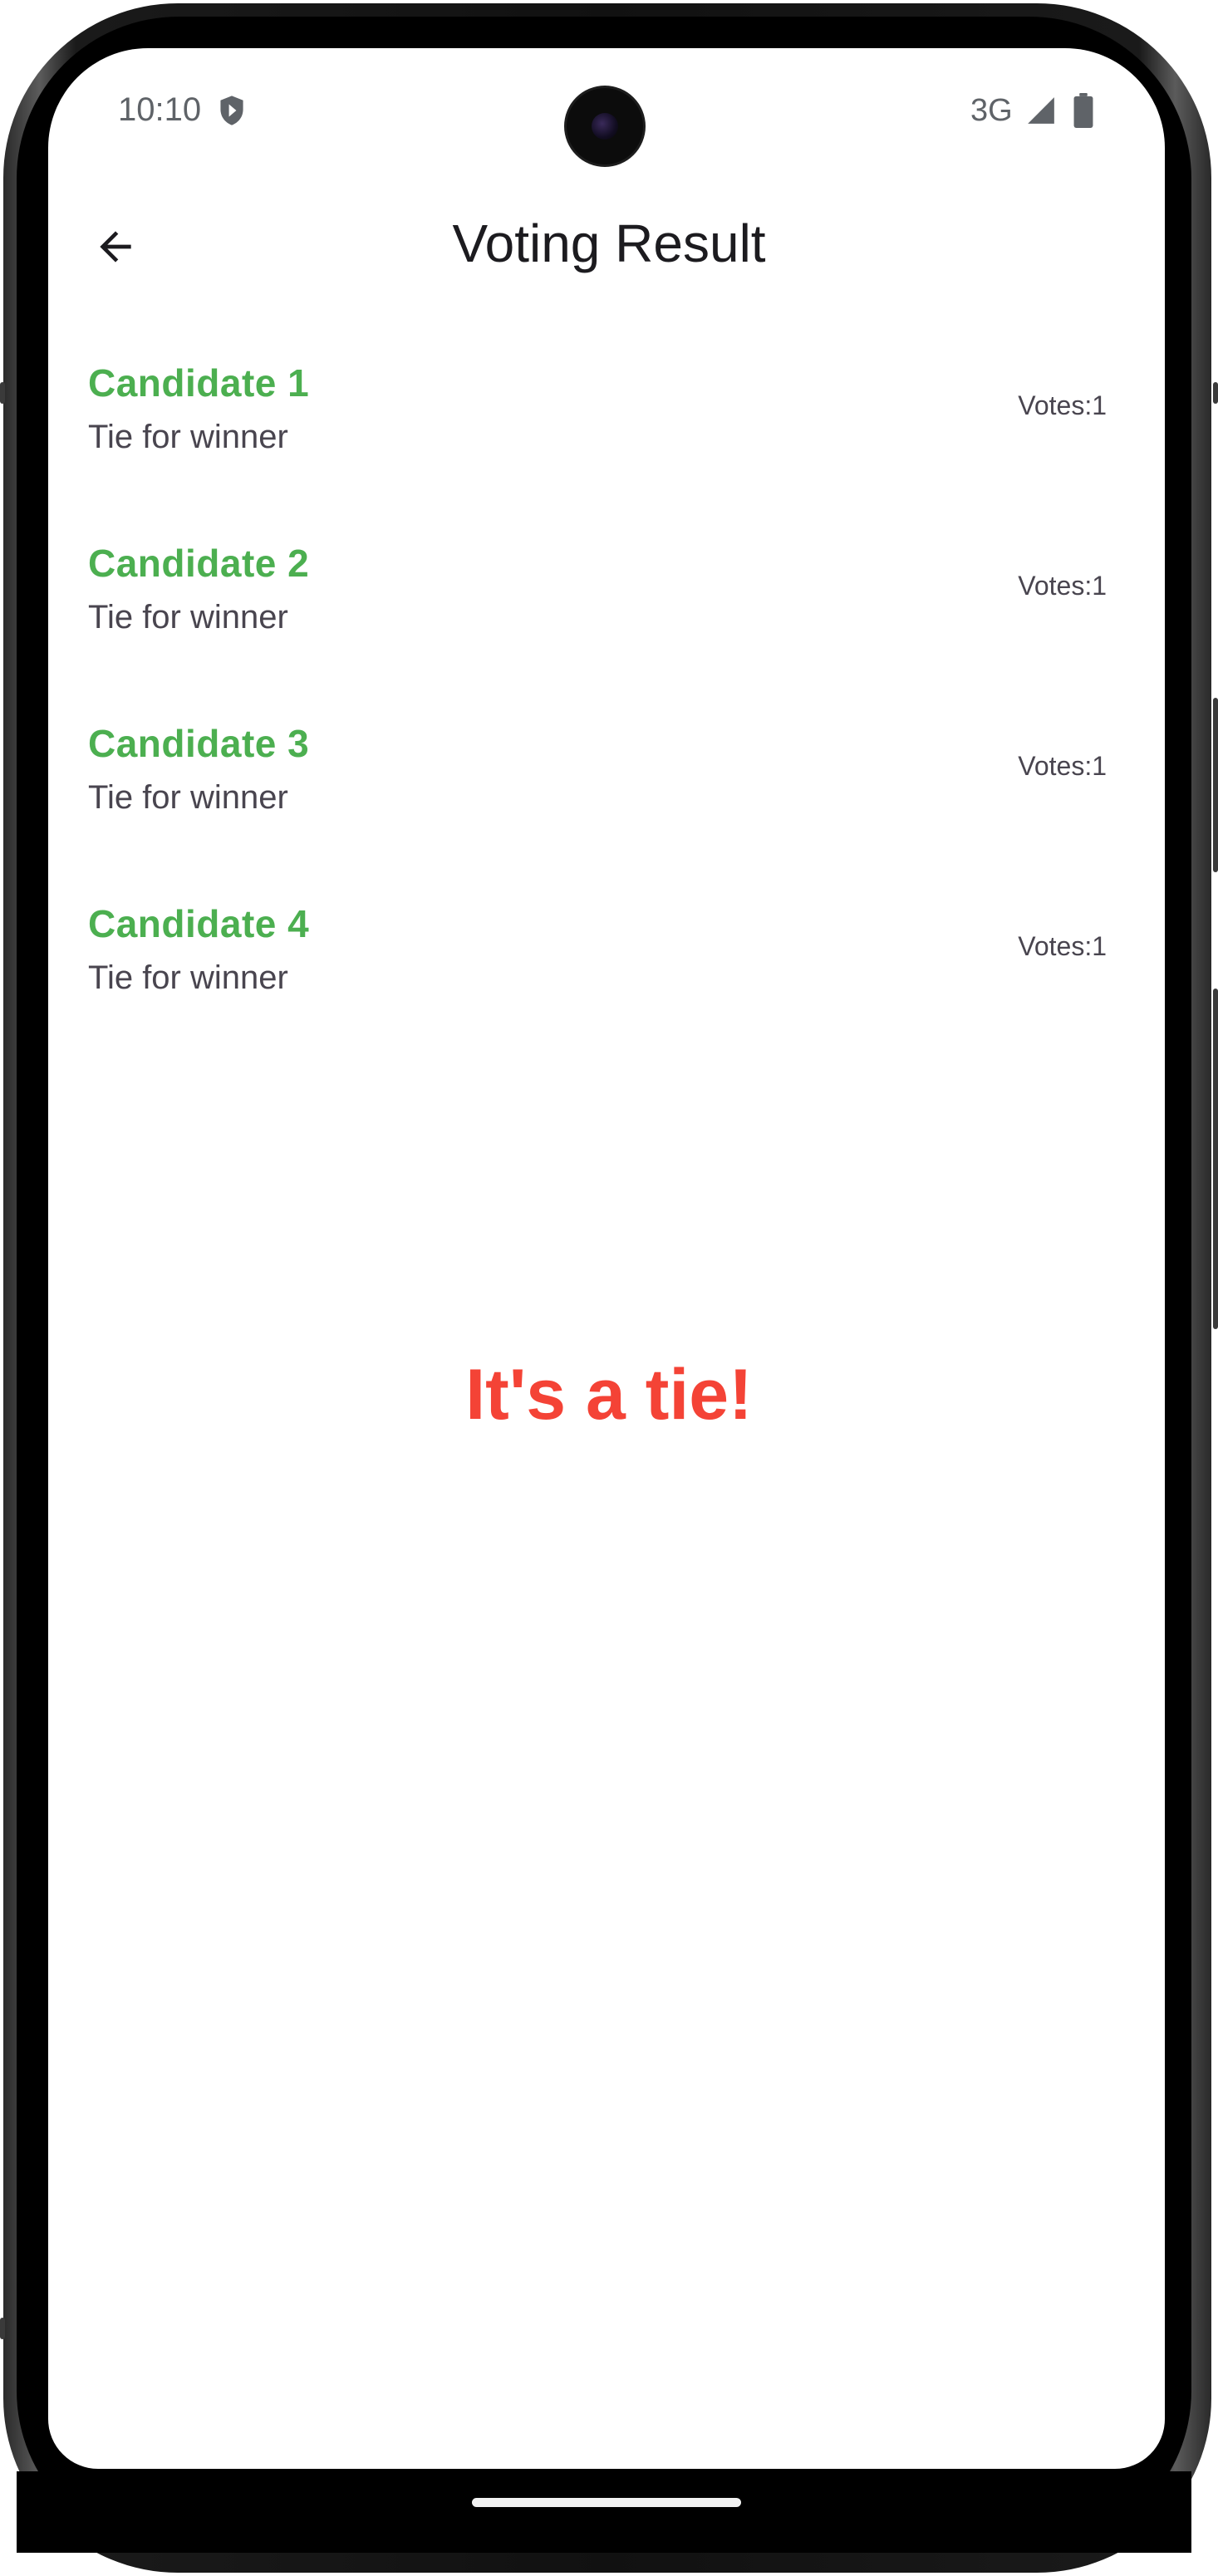  I want to click on home-indicator, so click(606, 2502).